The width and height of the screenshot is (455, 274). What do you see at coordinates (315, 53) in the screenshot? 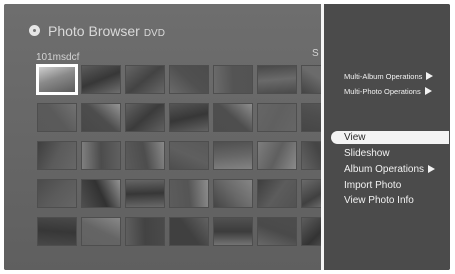
I see `truncated-label: S` at bounding box center [315, 53].